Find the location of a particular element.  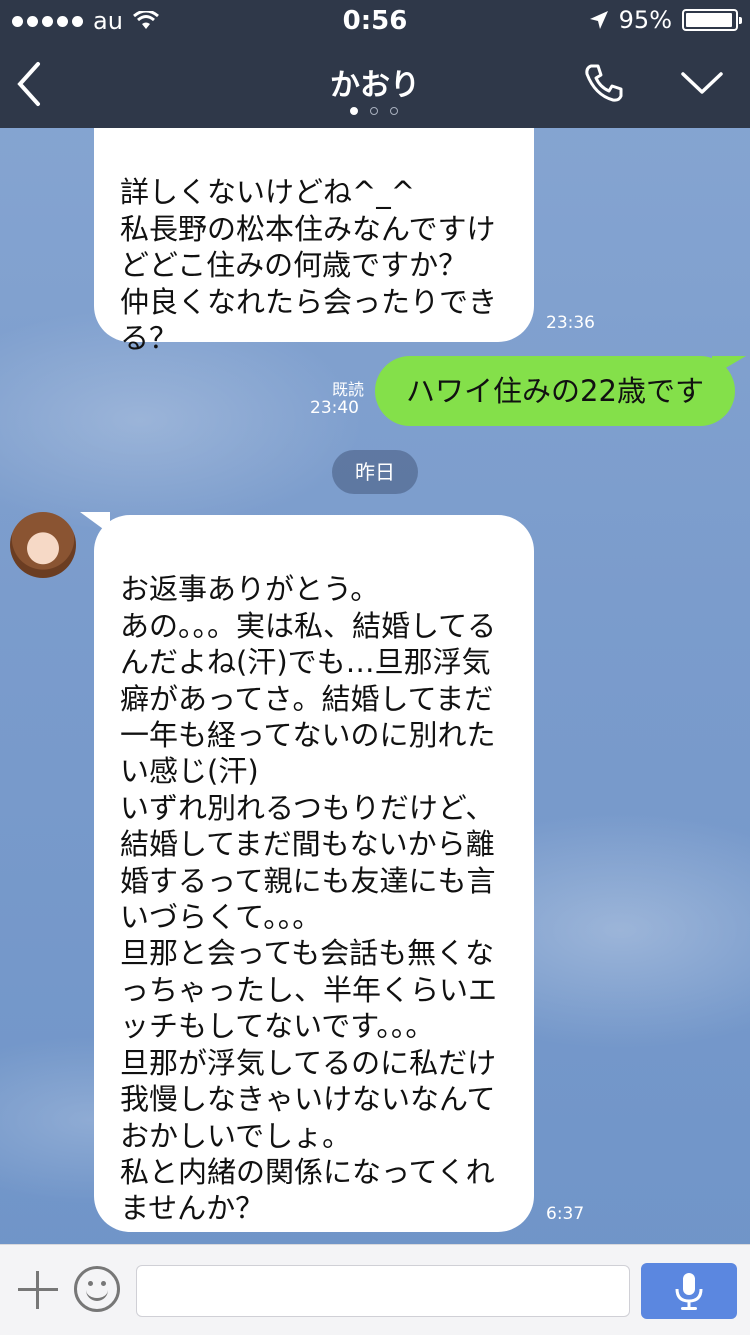

battery-icon is located at coordinates (712, 20).